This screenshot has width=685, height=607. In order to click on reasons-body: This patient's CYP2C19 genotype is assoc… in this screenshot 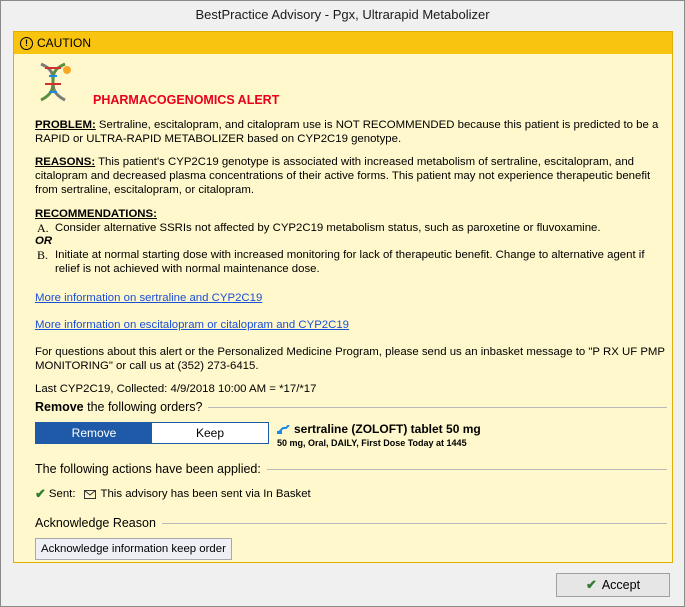, I will do `click(343, 176)`.